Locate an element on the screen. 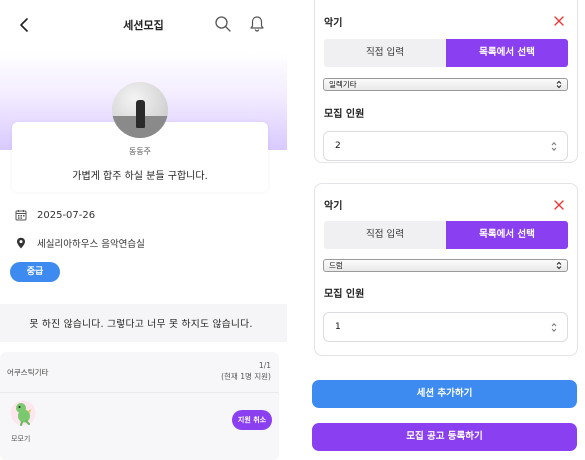 This screenshot has width=585, height=460. calendar-icon is located at coordinates (21, 215).